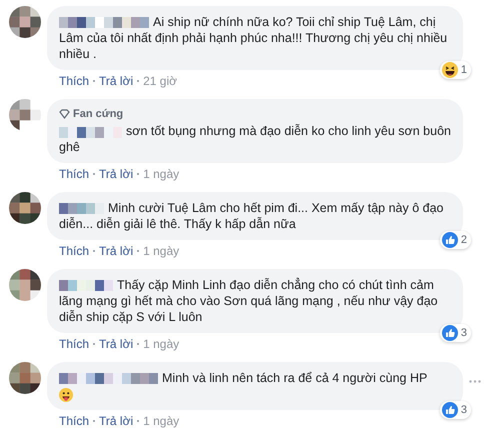 This screenshot has width=492, height=436. I want to click on comment-text: Minh cười Tuệ Lâm cho hết pim đi... Xem mấy tập này ô đạo diễn... diễn giải lê thê. Thấy k hấp dẫn nữa, so click(251, 216).